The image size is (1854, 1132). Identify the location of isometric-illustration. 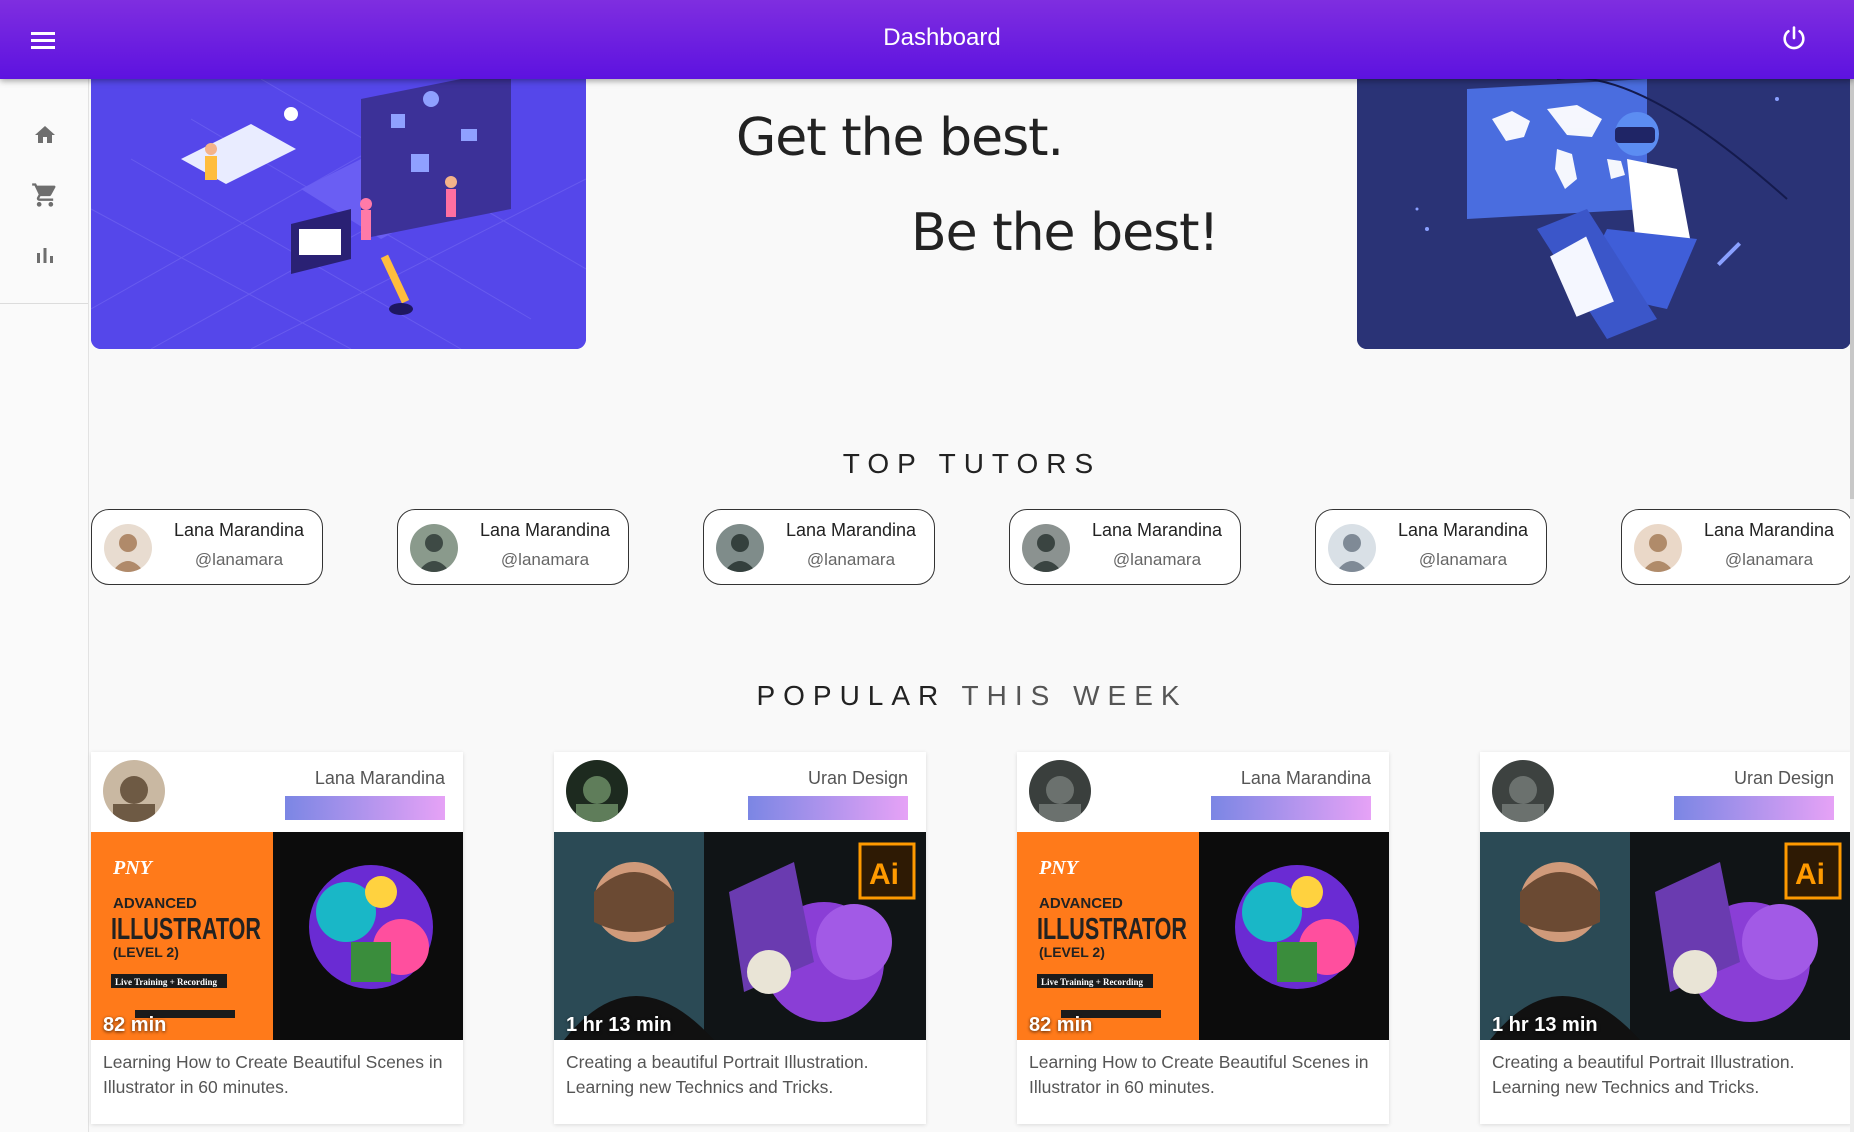
(338, 214).